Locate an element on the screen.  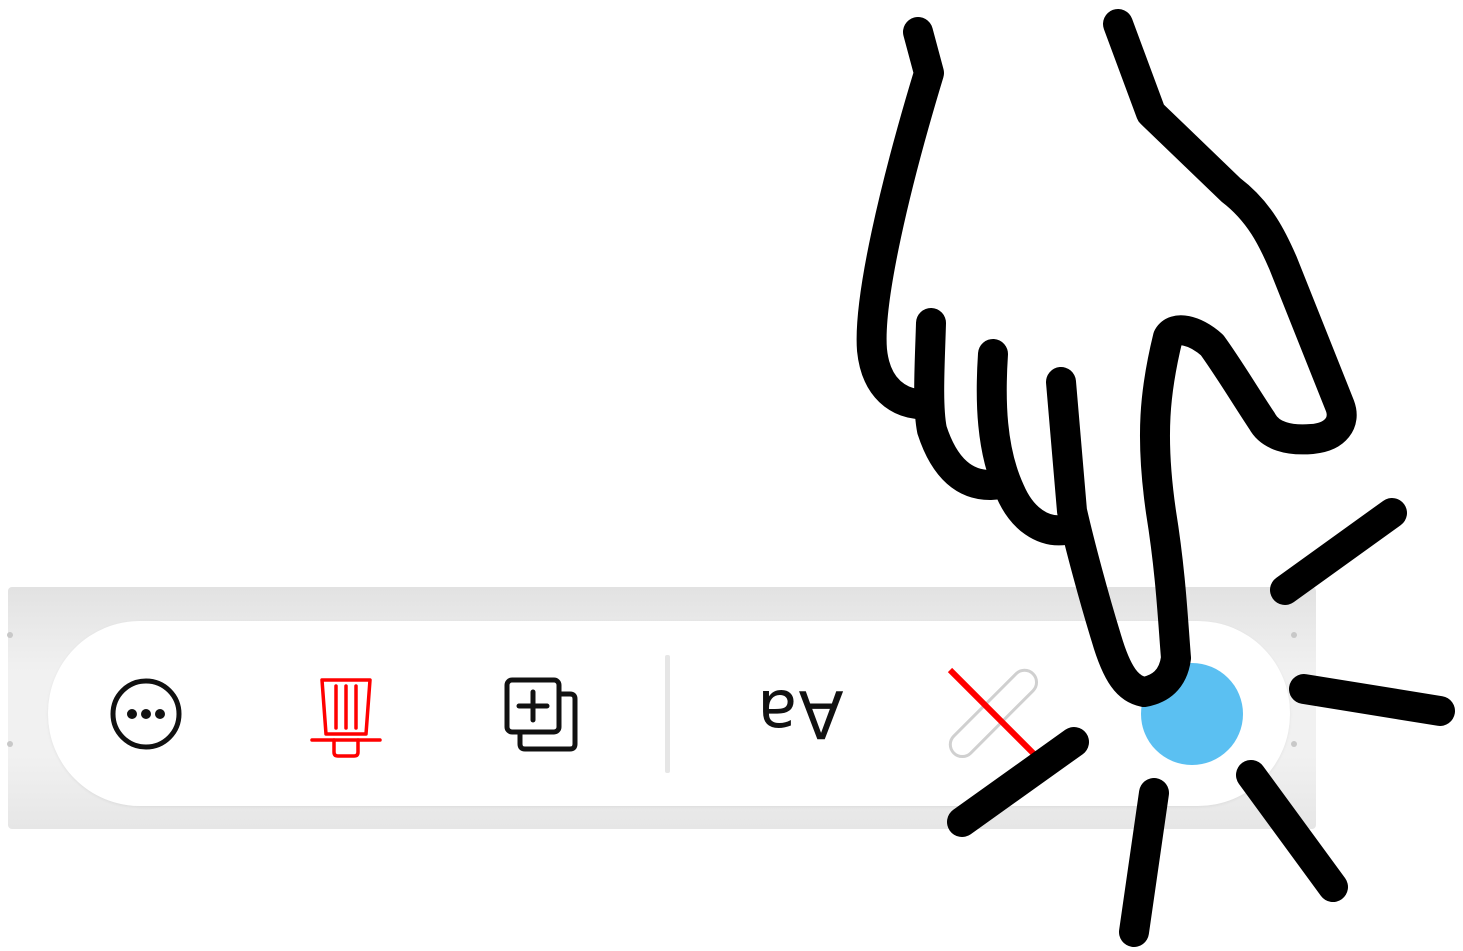
highlighter-tool-button is located at coordinates (346, 718).